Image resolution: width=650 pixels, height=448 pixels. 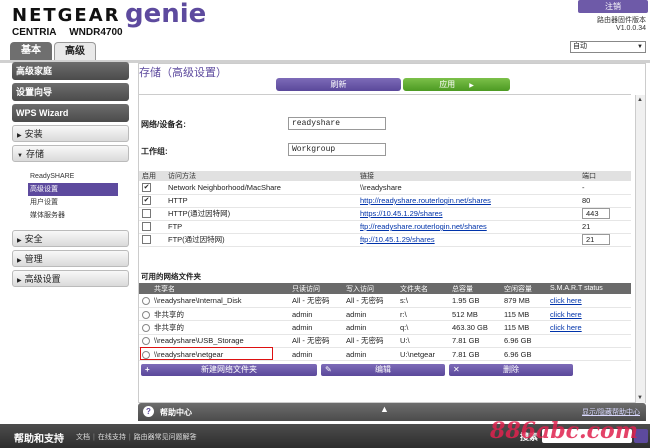 What do you see at coordinates (621, 20) in the screenshot?
I see `firmware-label: 路由器固件版本` at bounding box center [621, 20].